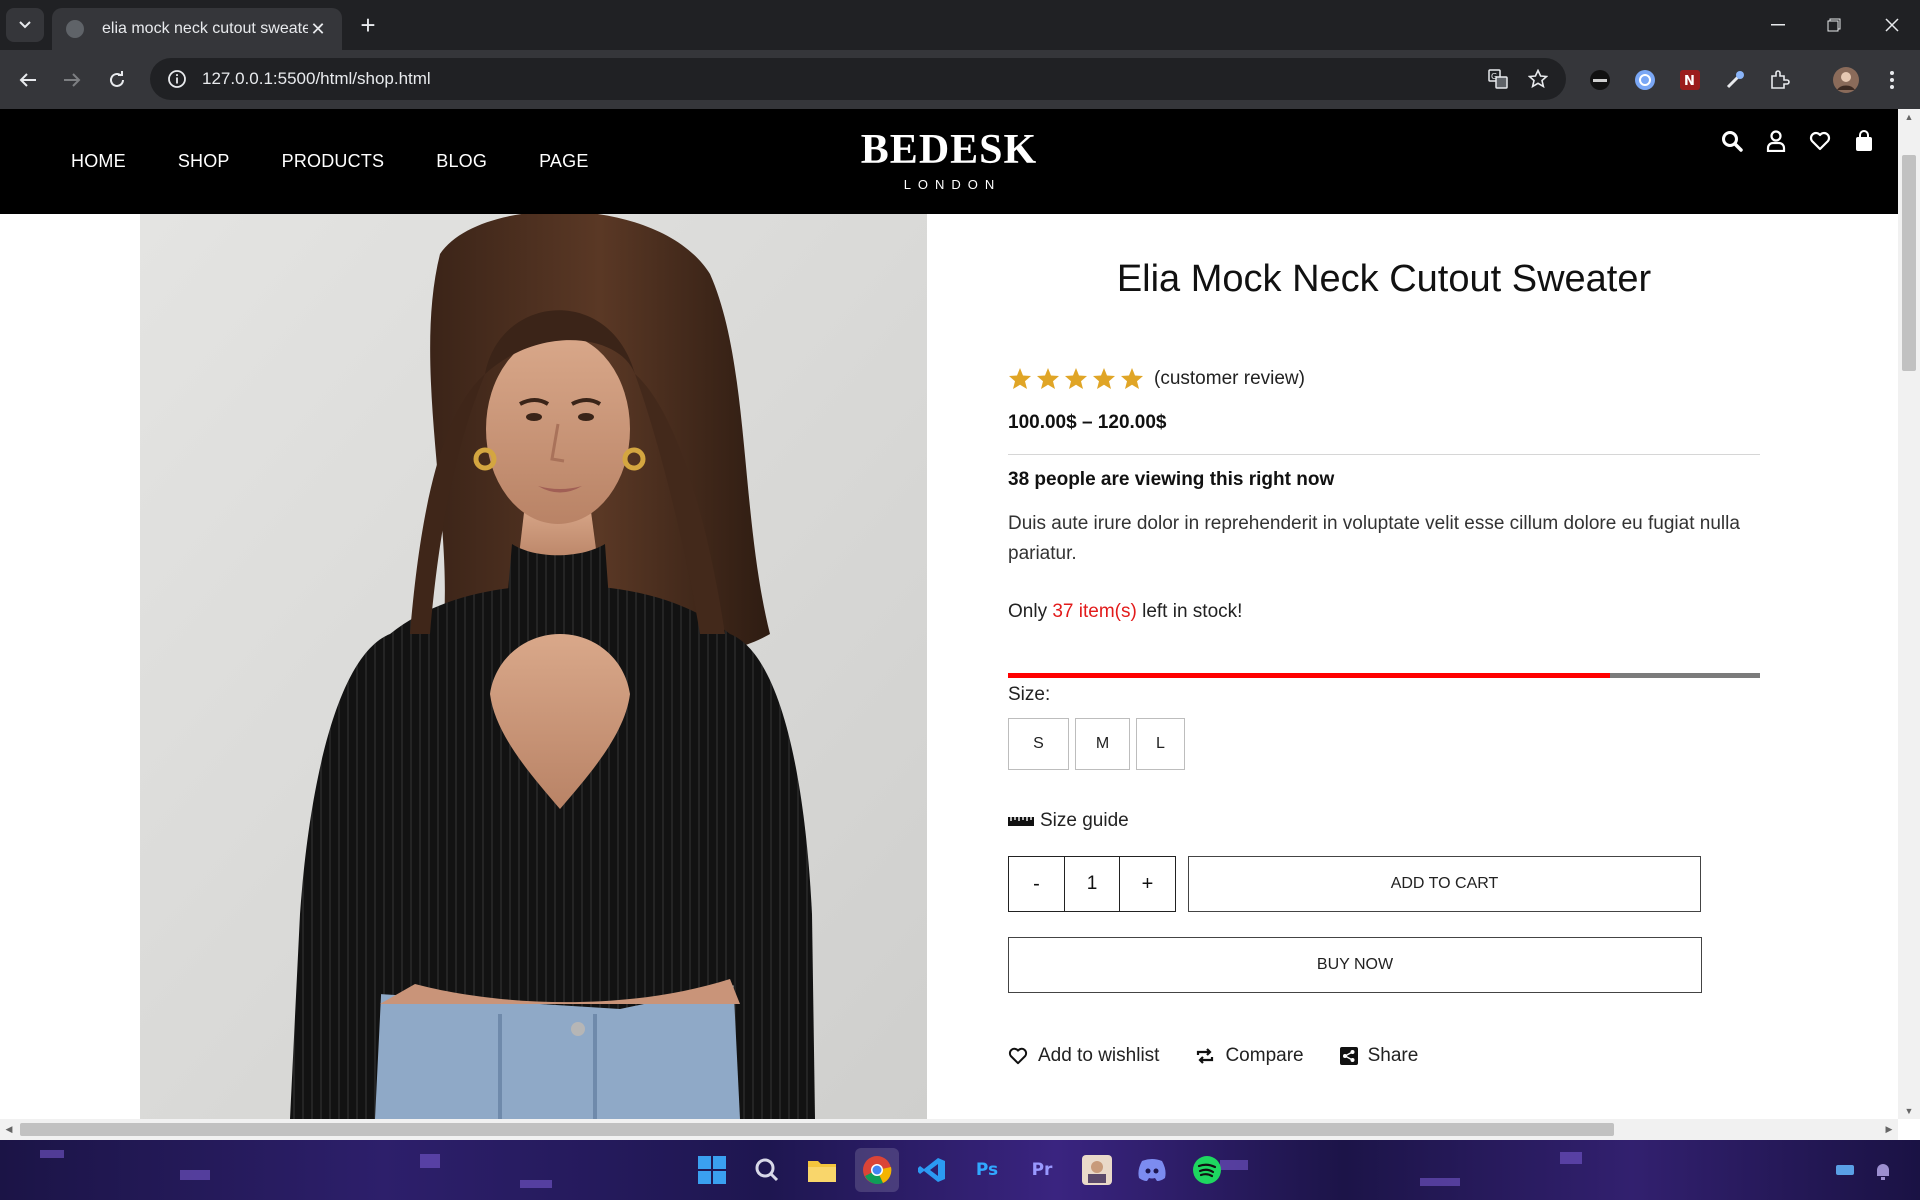 Image resolution: width=1920 pixels, height=1200 pixels. I want to click on add-to-wishlist-link: Add to wishlist, so click(1083, 1056).